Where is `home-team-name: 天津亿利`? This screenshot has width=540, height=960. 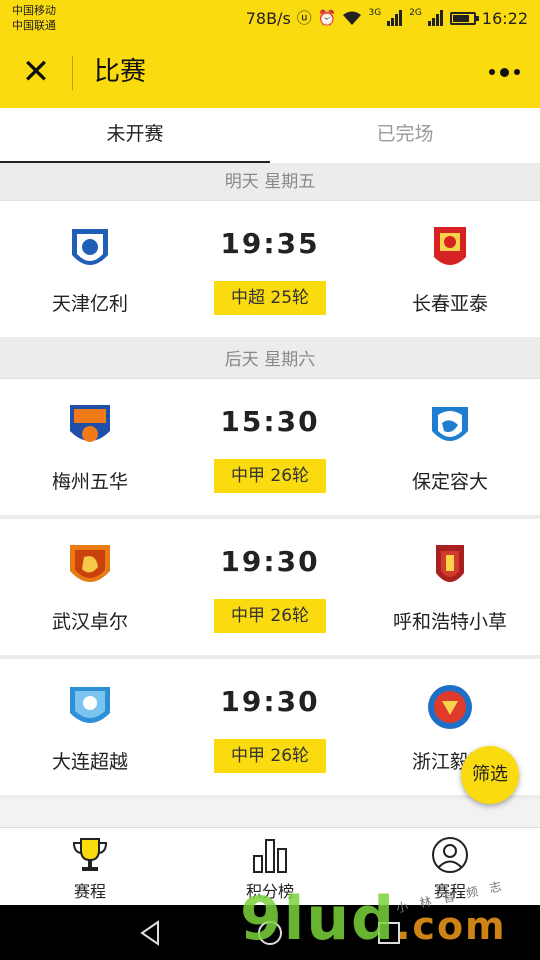 home-team-name: 天津亿利 is located at coordinates (89, 304).